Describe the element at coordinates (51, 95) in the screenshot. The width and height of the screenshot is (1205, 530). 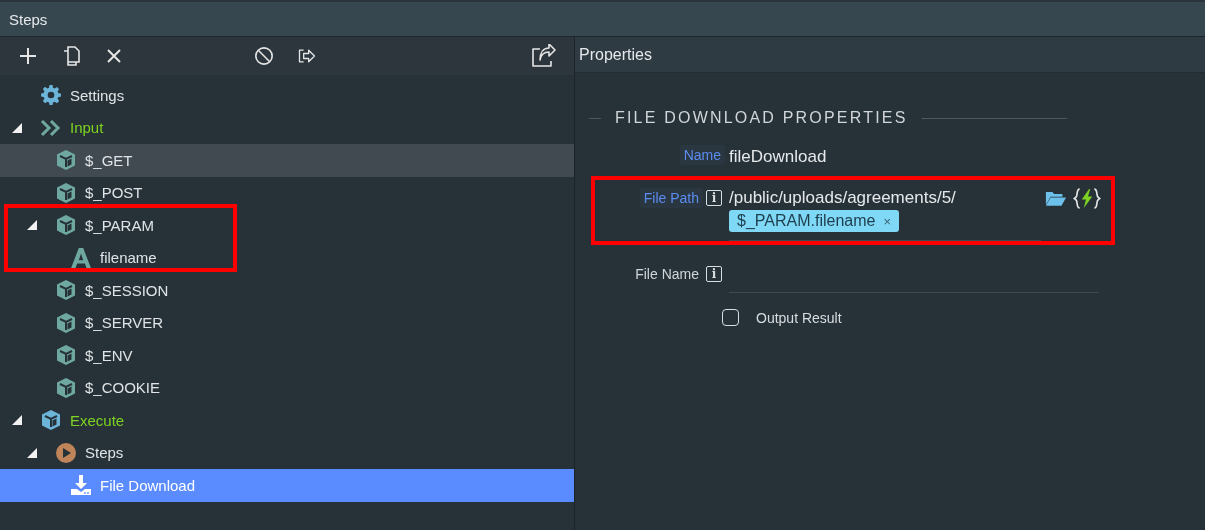
I see `gear-icon` at that location.